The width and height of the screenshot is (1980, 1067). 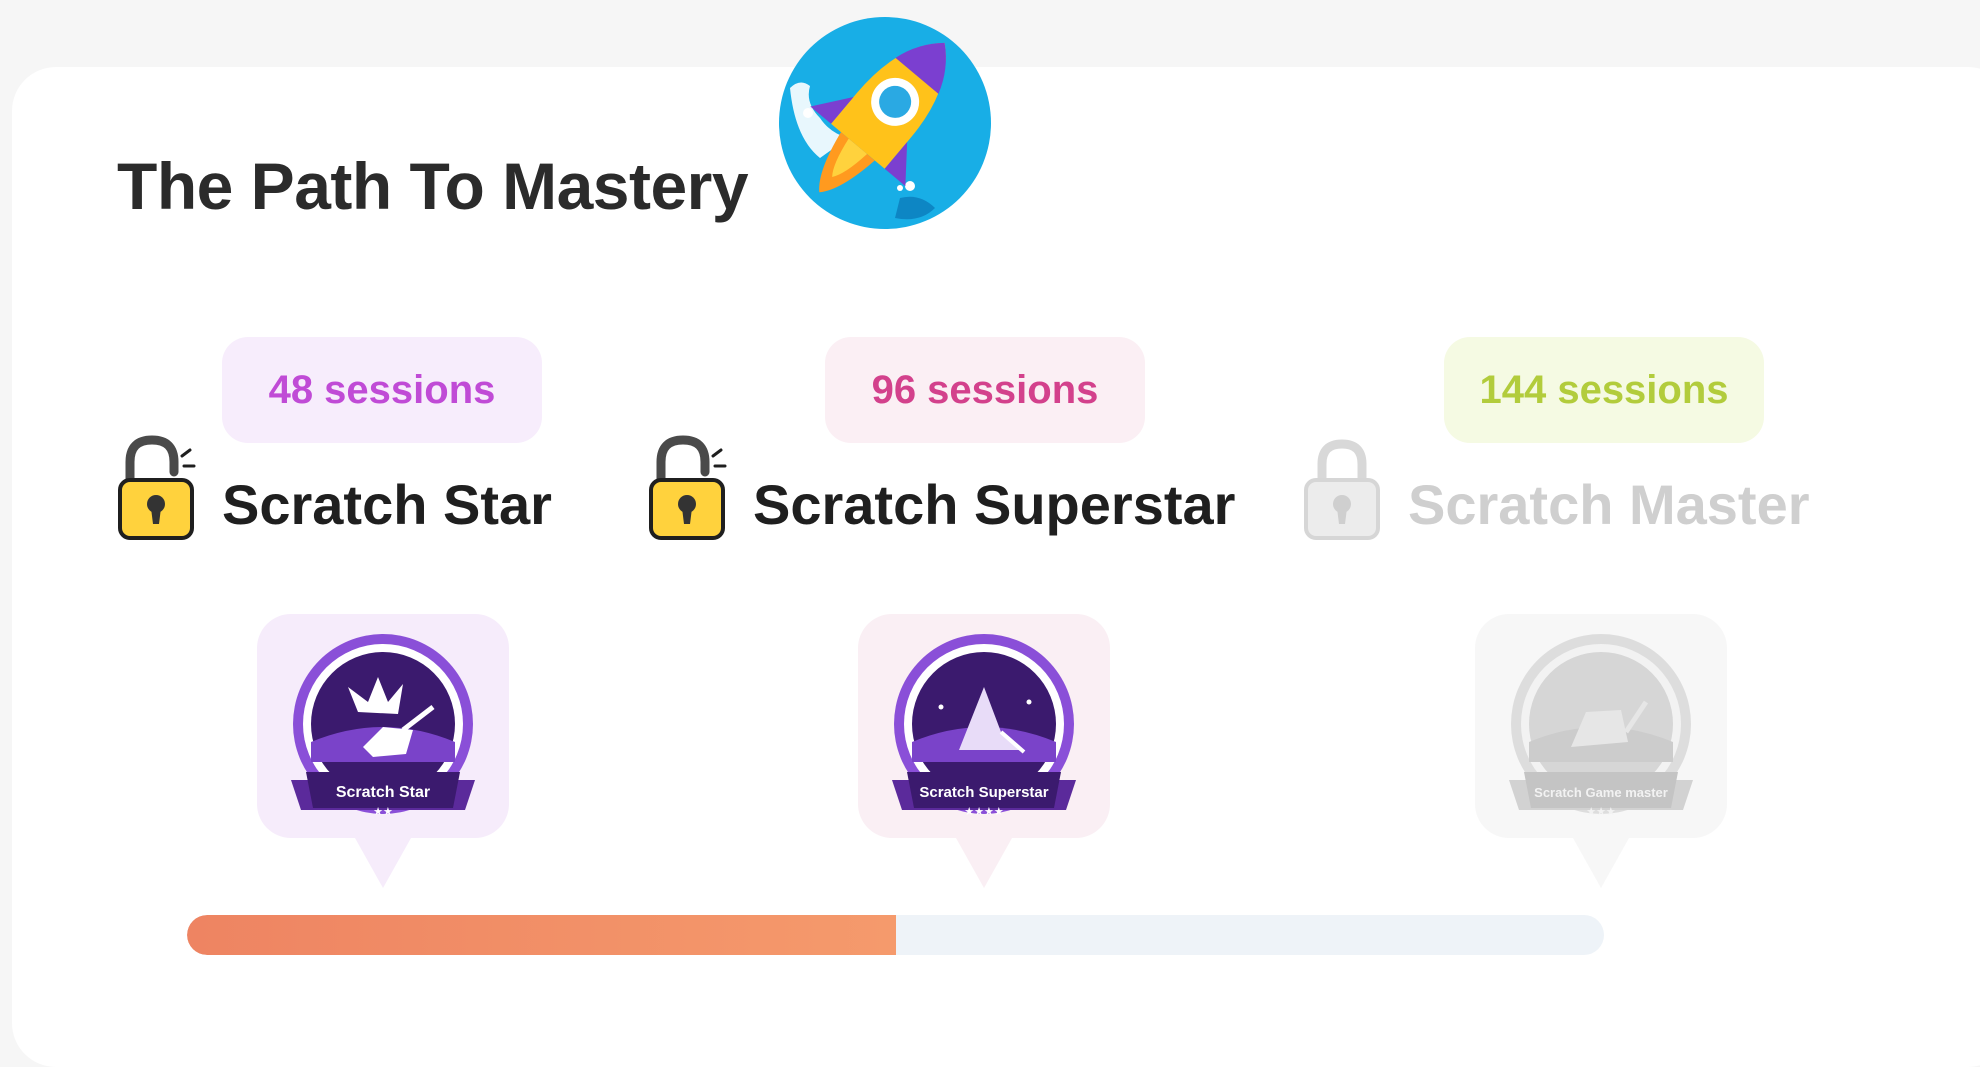 I want to click on rocket-icon, so click(x=885, y=123).